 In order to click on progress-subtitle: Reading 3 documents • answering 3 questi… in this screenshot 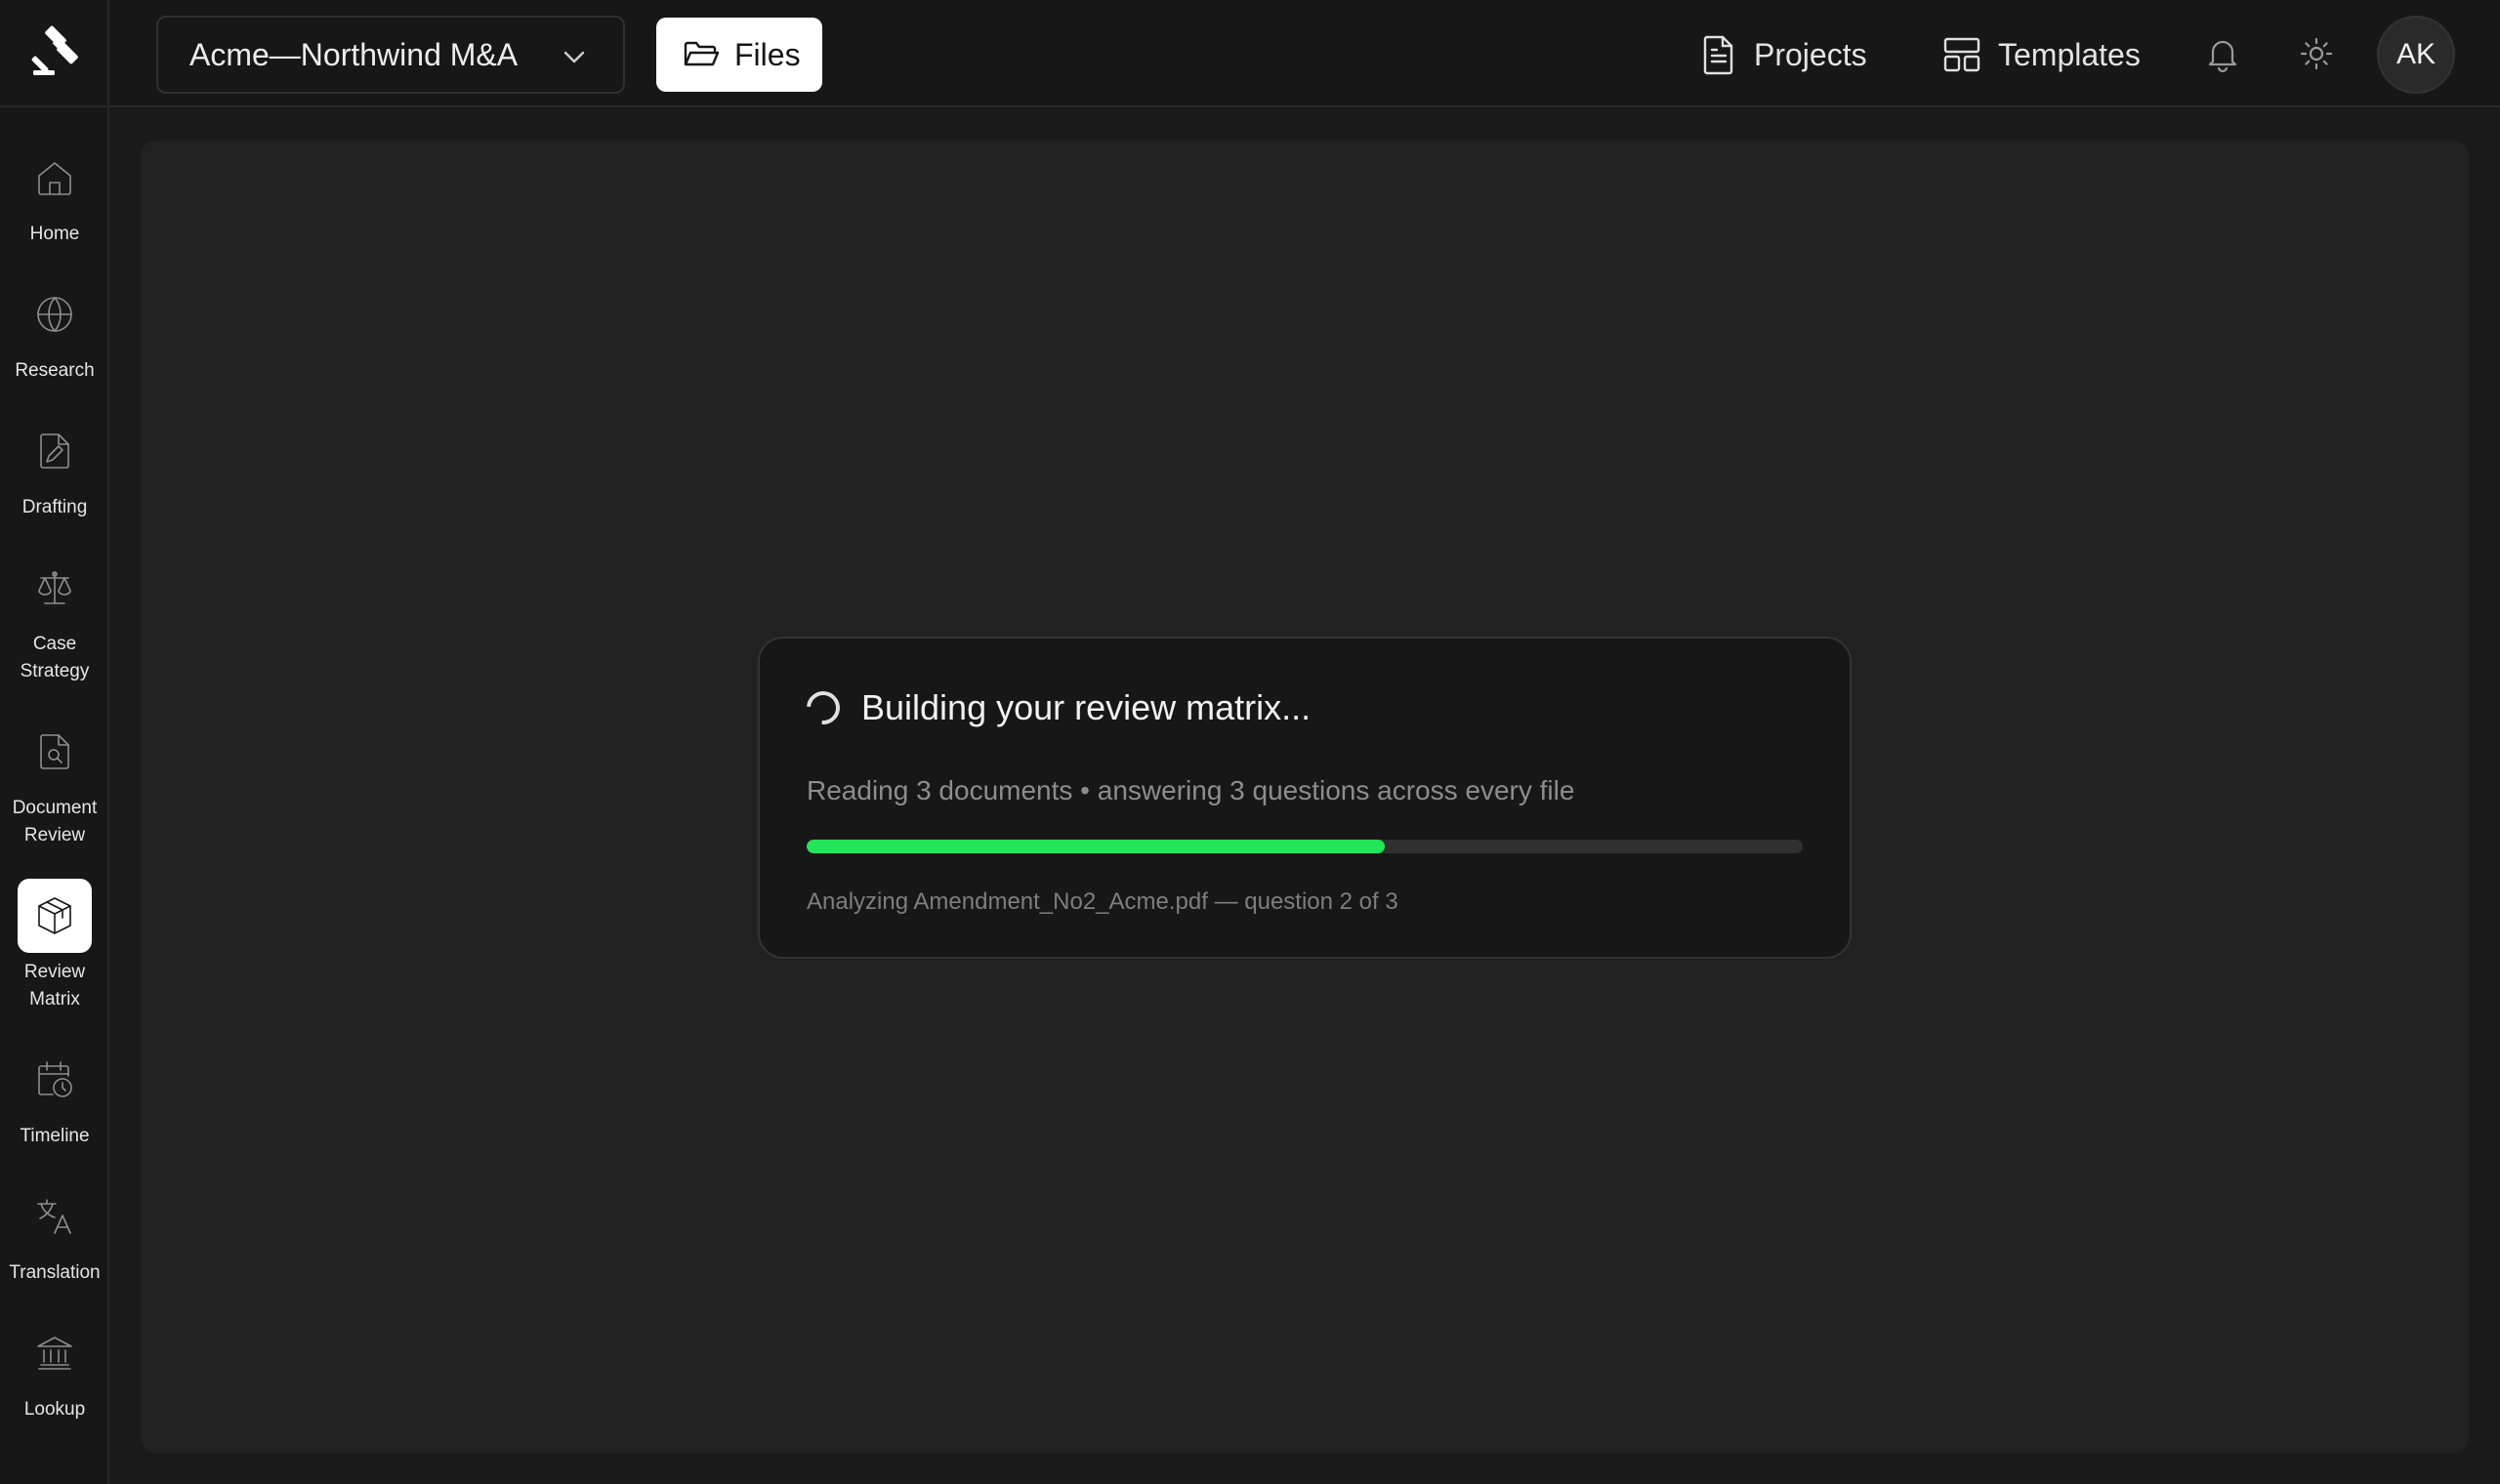, I will do `click(1191, 790)`.